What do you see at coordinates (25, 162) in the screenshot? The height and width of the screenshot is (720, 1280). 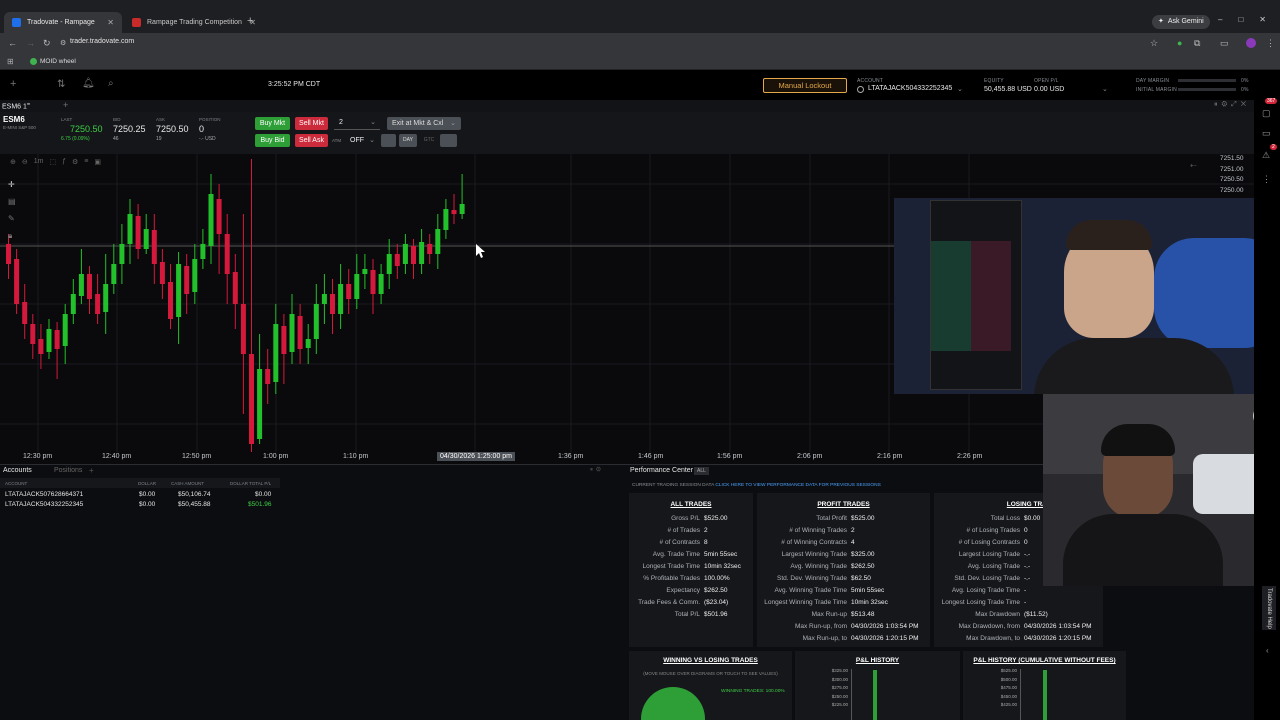 I see `zoom-out-icon: ⊖` at bounding box center [25, 162].